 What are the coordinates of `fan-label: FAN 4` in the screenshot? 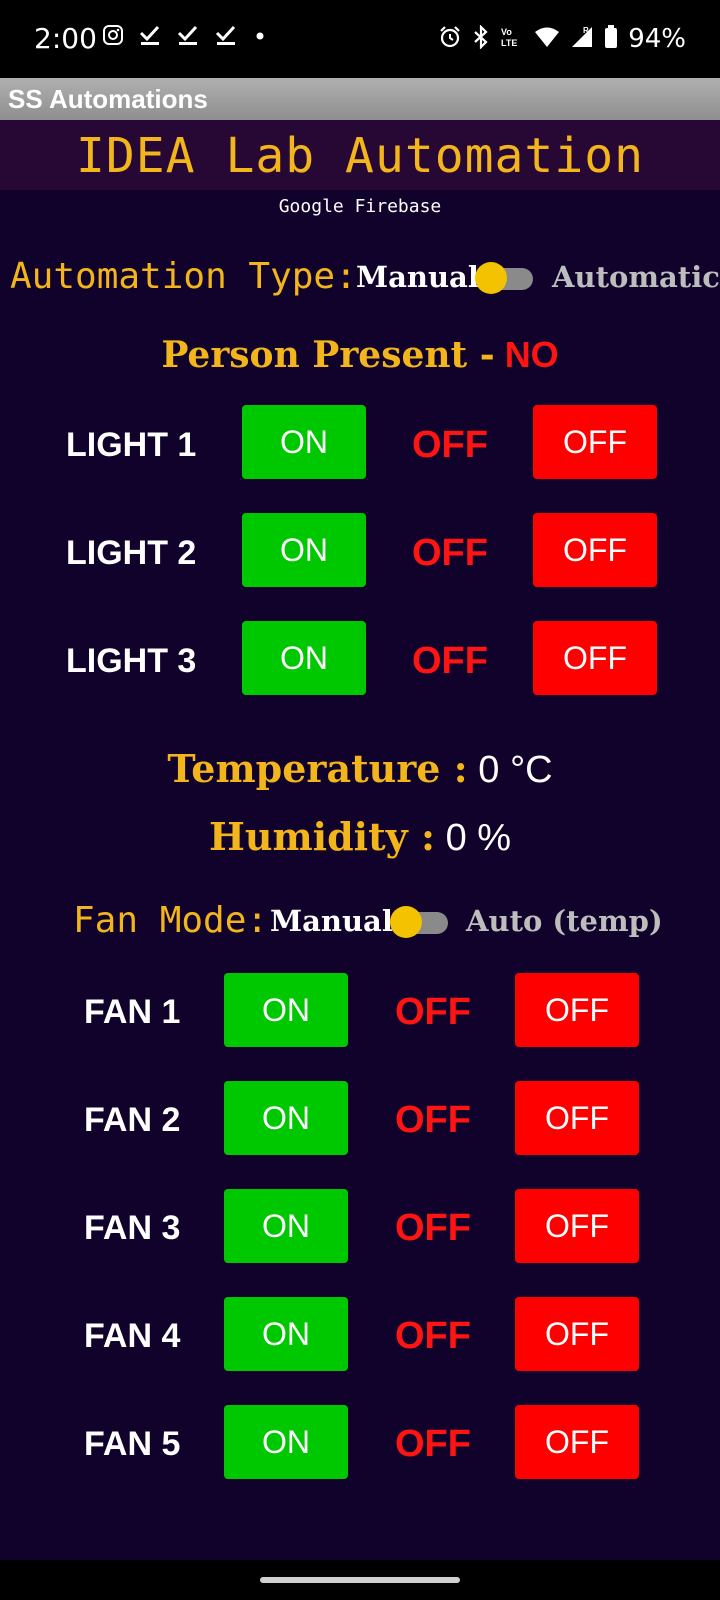 It's located at (132, 1336).